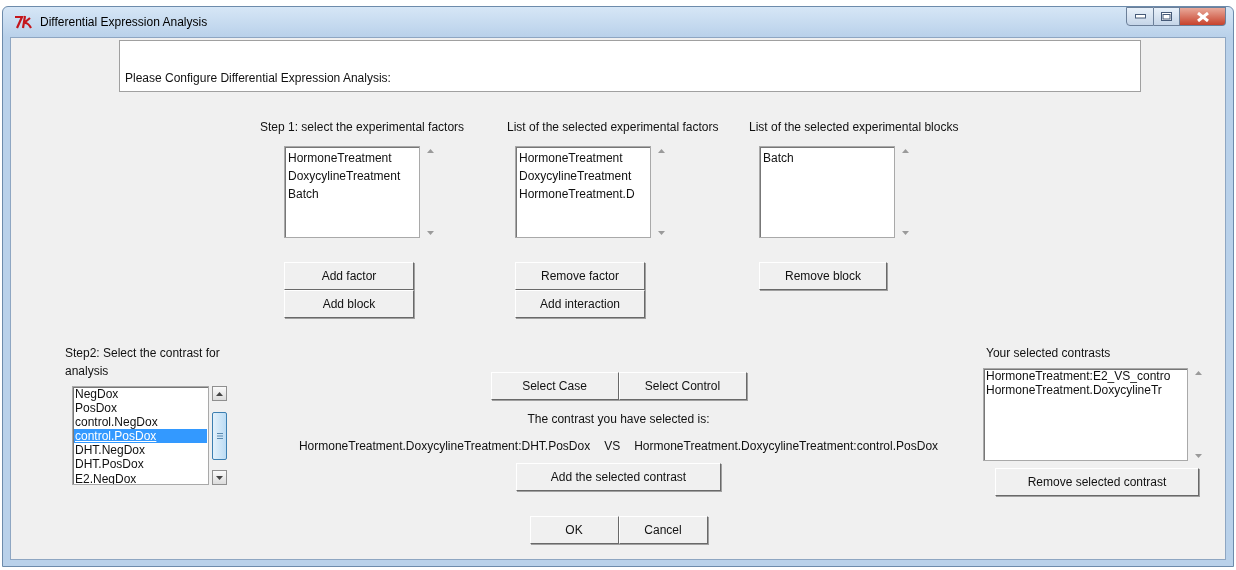 Image resolution: width=1236 pixels, height=570 pixels. I want to click on add-contrast-button: Add the selected contrast, so click(618, 477).